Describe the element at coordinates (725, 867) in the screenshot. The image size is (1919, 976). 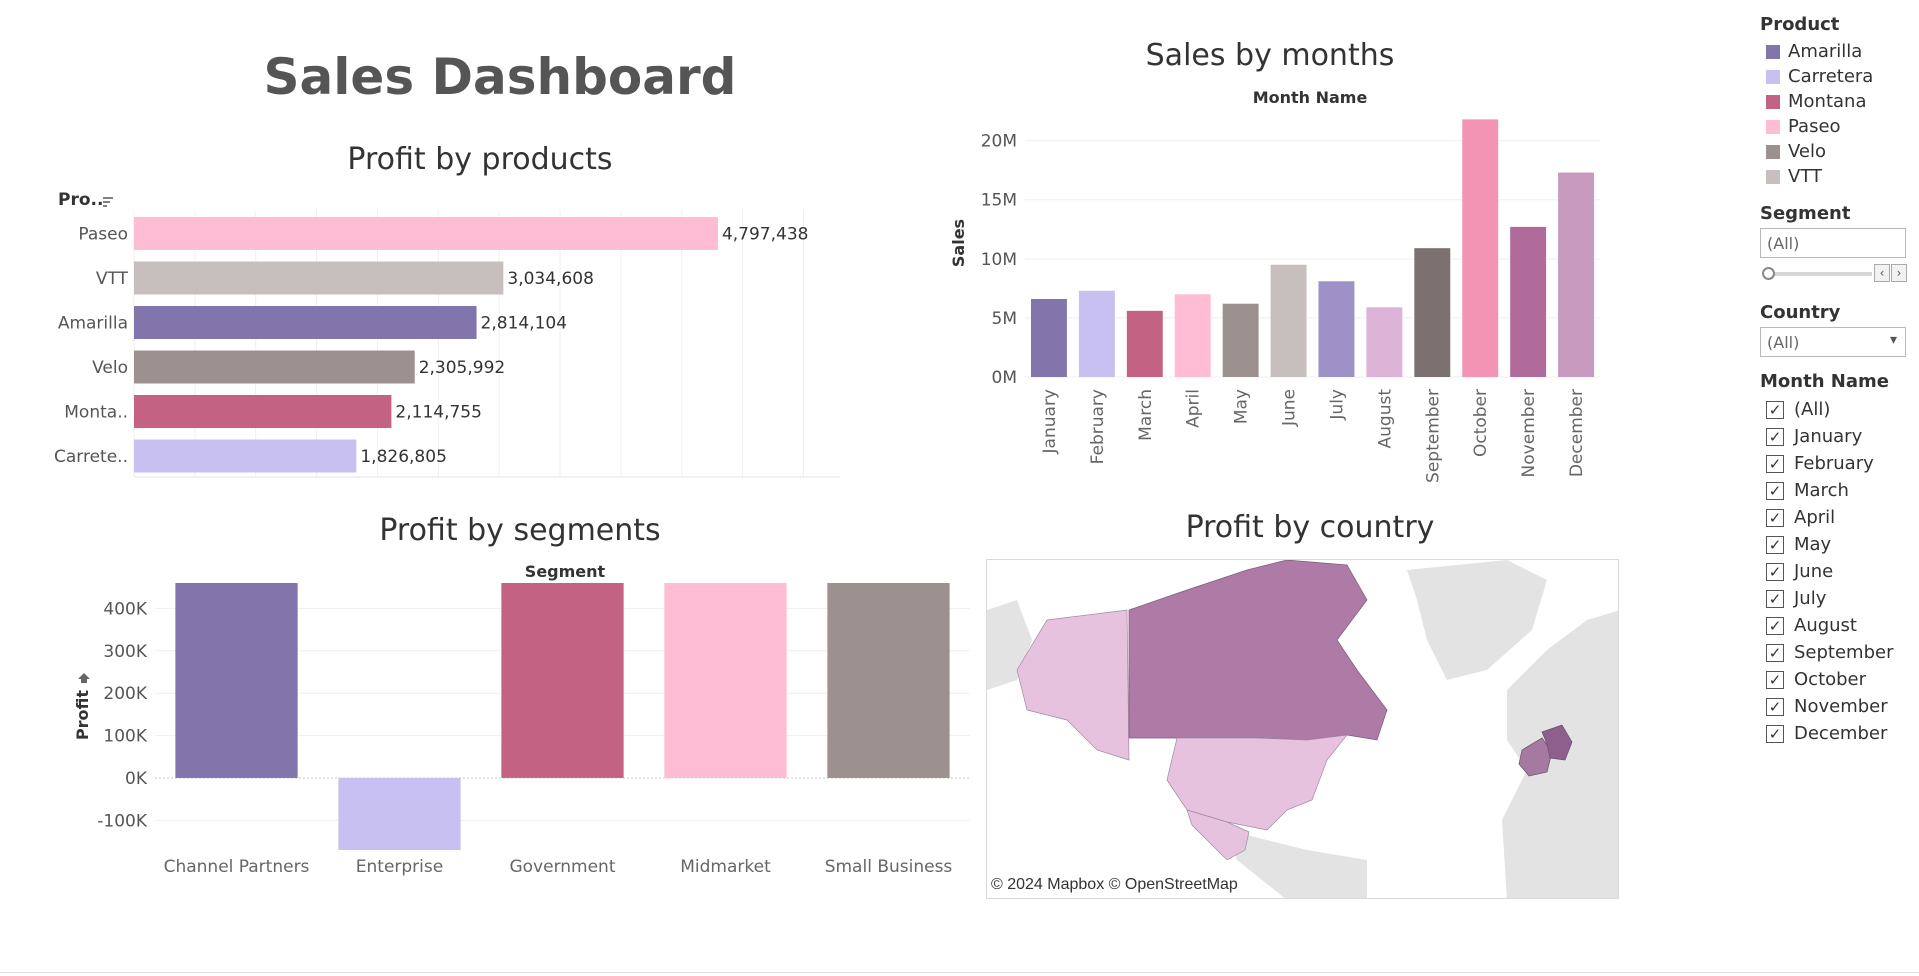
I see `x-tick-label: Midmarket` at that location.